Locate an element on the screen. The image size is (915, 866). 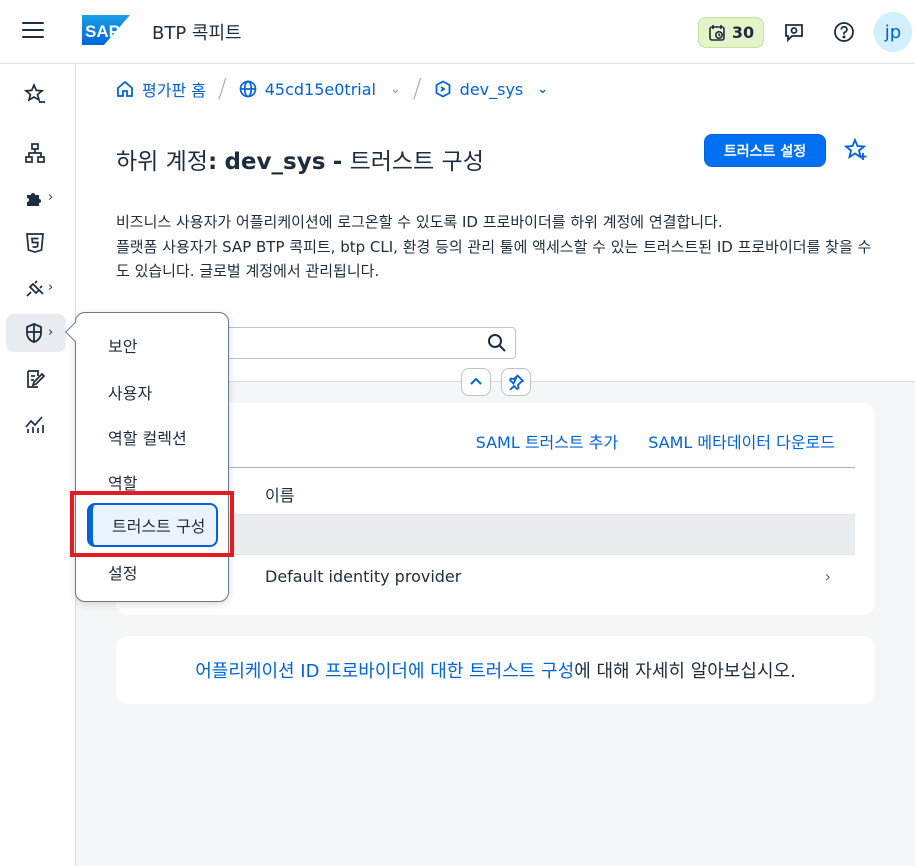
trial-days-badge: 30 is located at coordinates (731, 32).